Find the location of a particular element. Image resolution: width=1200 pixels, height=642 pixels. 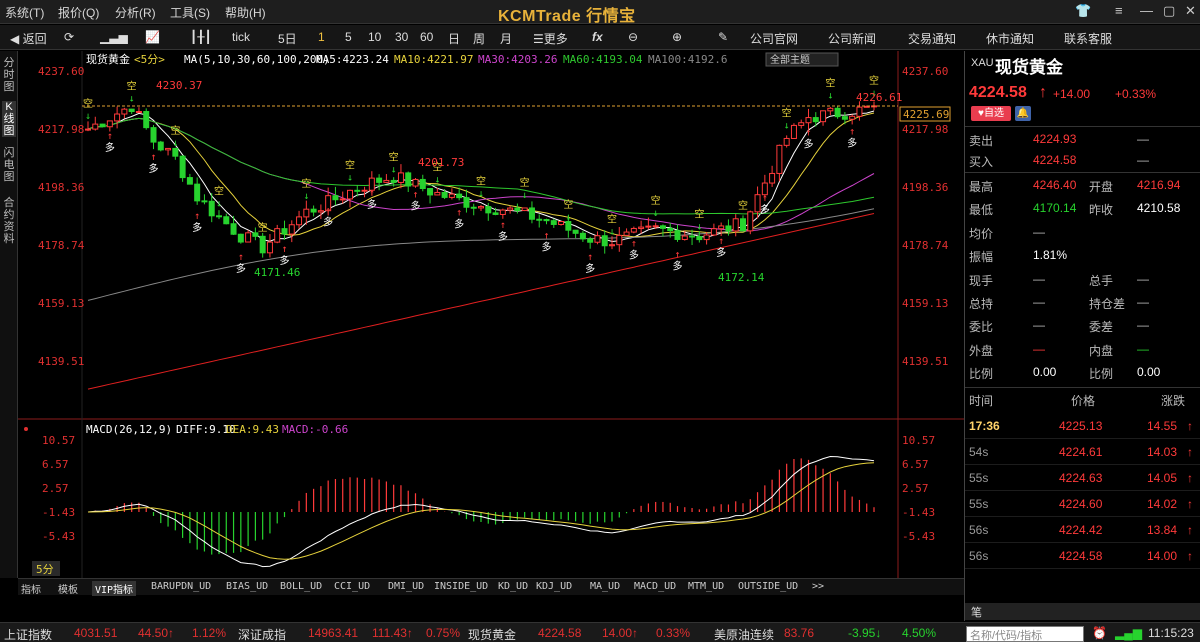

stat-label: 外盘 is located at coordinates (981, 350).